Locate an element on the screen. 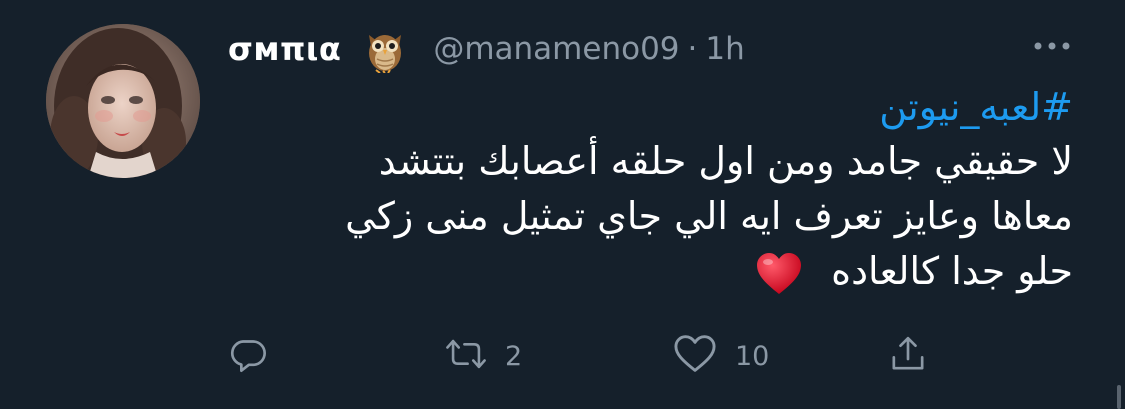 This screenshot has height=409, width=1125. reply-icon is located at coordinates (248, 356).